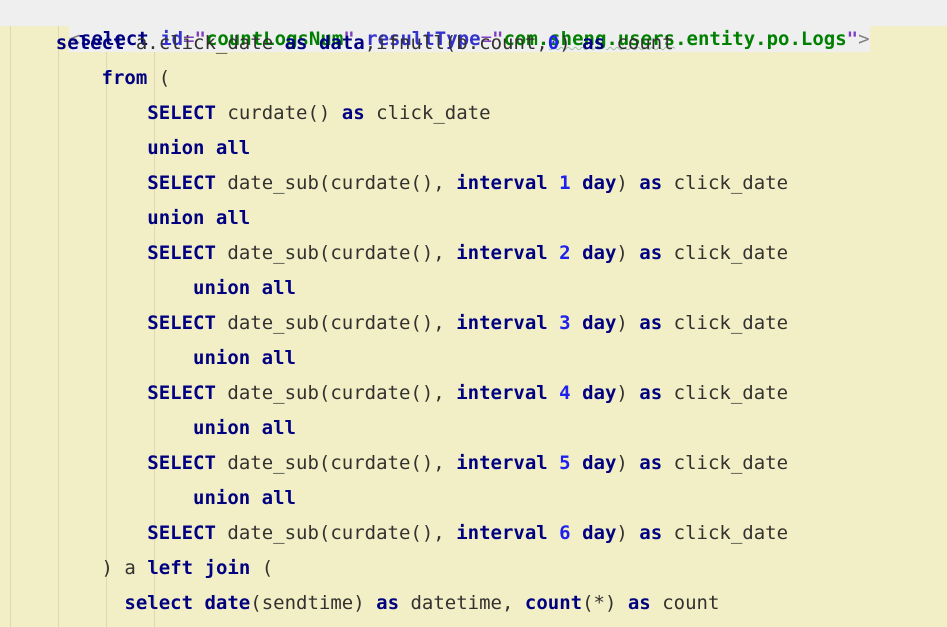  Describe the element at coordinates (496, 43) in the screenshot. I see `token-id: b.count` at that location.